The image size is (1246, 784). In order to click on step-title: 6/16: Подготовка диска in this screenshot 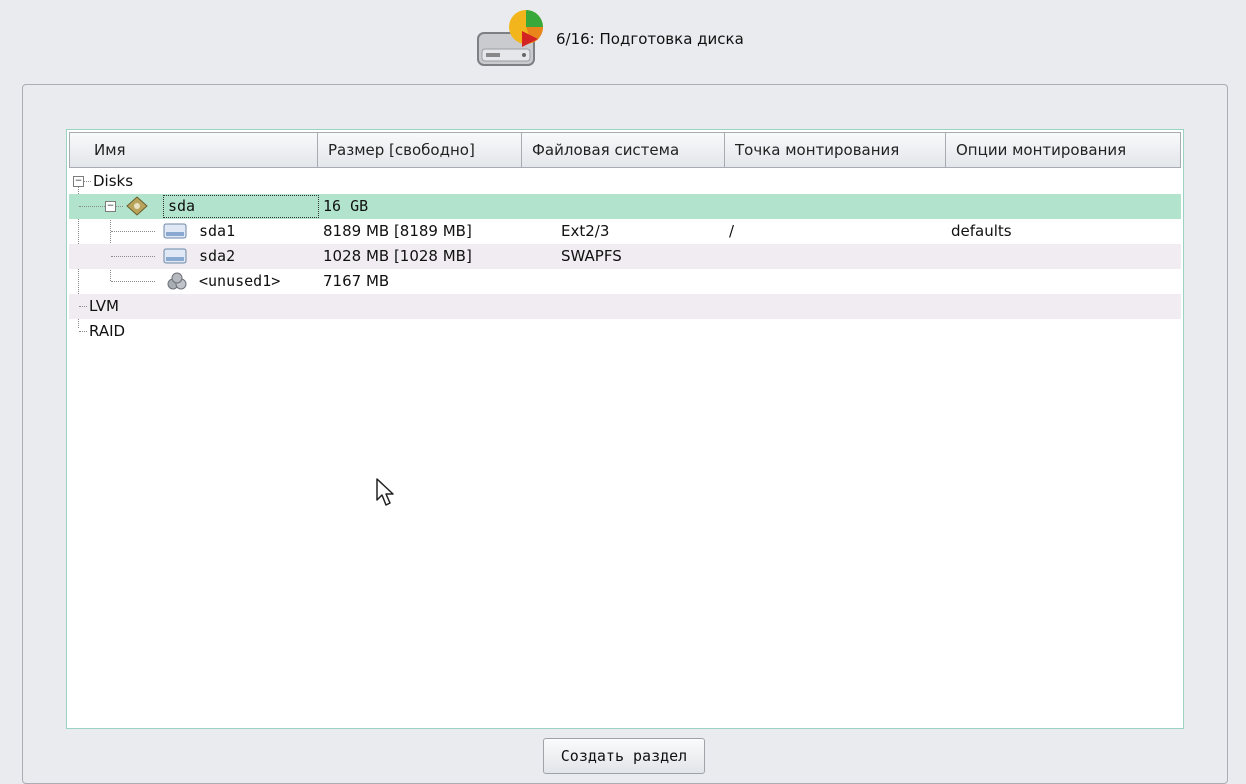, I will do `click(650, 39)`.